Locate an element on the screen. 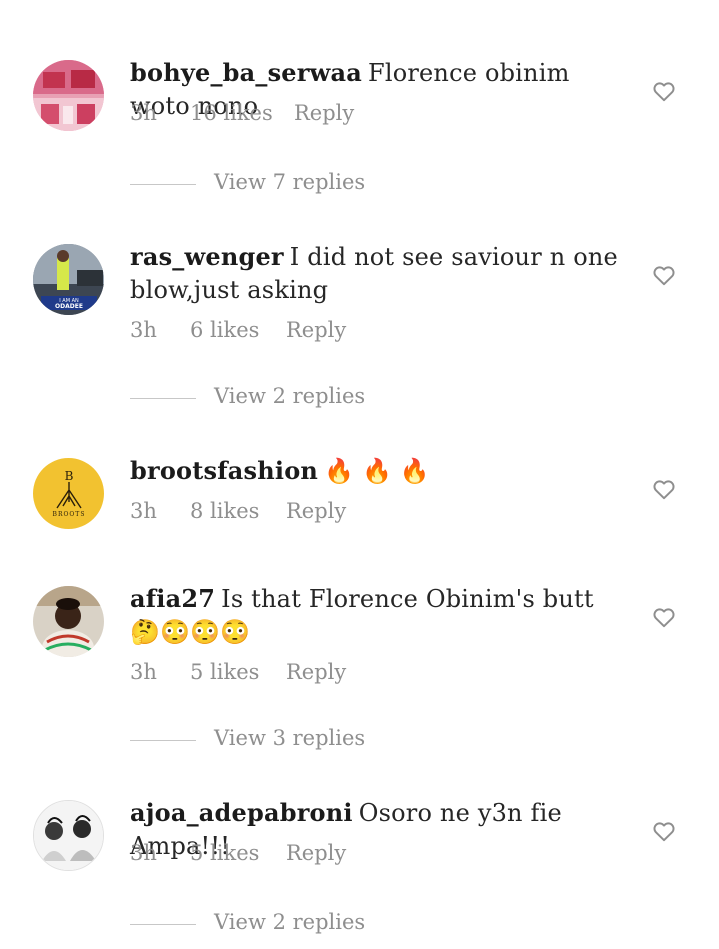  view-replies-label: View 7 replies is located at coordinates (290, 182).